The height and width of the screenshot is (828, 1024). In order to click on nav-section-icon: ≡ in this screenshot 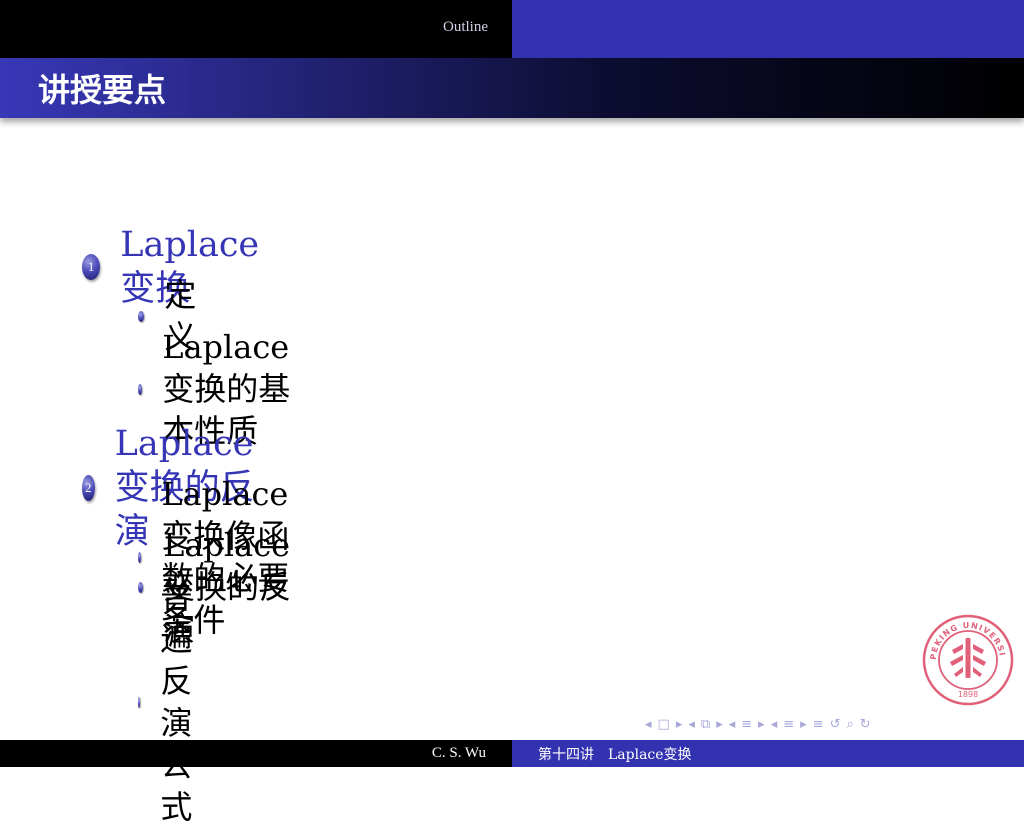, I will do `click(746, 724)`.